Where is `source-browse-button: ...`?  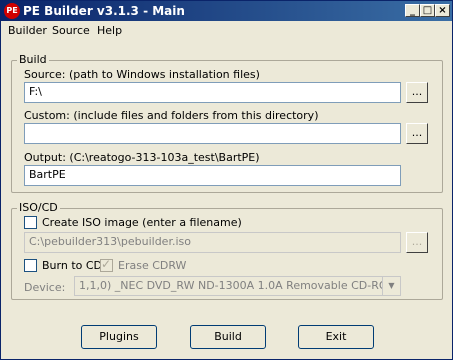
source-browse-button: ... is located at coordinates (417, 92).